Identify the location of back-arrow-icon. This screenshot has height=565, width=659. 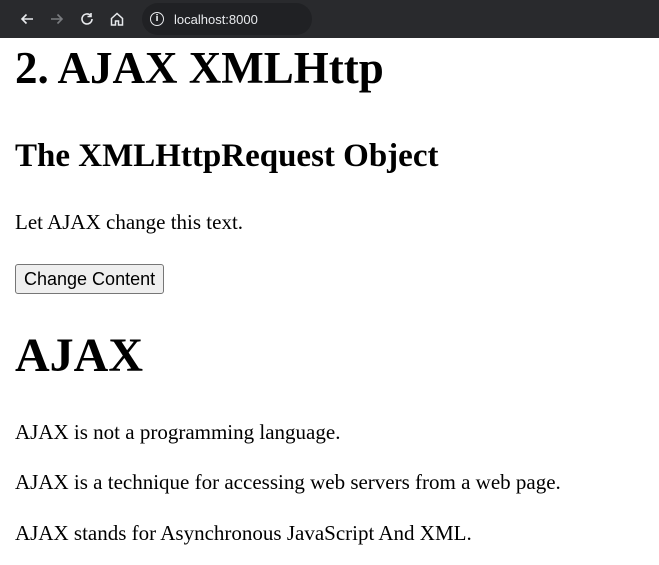
(27, 19).